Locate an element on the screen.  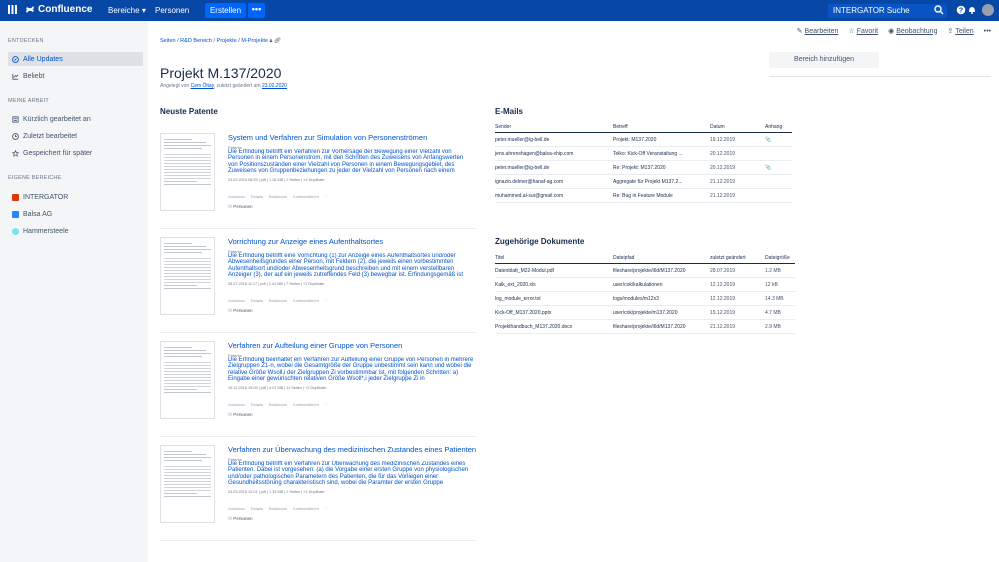
sidebar-item-gespeichert: Gespeichert für später is located at coordinates (75, 153).